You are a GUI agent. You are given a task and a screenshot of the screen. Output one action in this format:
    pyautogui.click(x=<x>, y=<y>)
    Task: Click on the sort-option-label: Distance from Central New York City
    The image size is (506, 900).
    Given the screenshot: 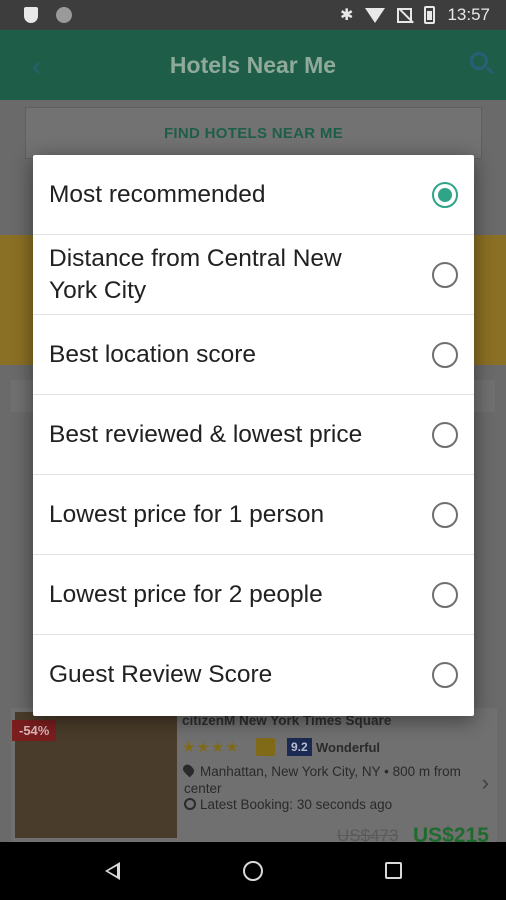 What is the action you would take?
    pyautogui.click(x=195, y=274)
    